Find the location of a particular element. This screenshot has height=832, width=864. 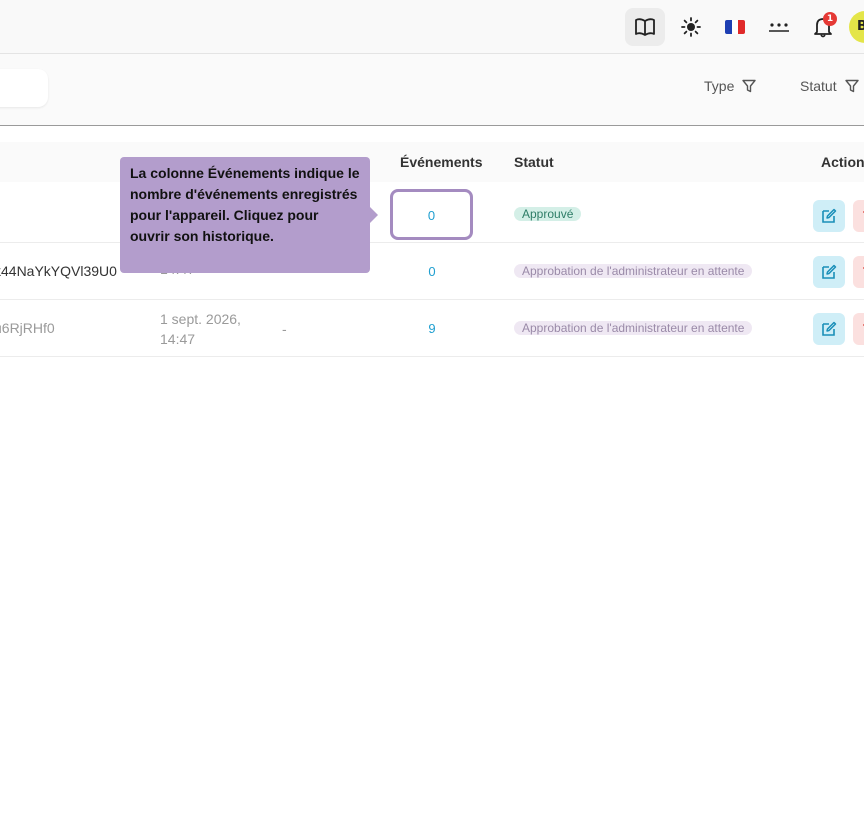

status-filter-button: Statut is located at coordinates (829, 86).